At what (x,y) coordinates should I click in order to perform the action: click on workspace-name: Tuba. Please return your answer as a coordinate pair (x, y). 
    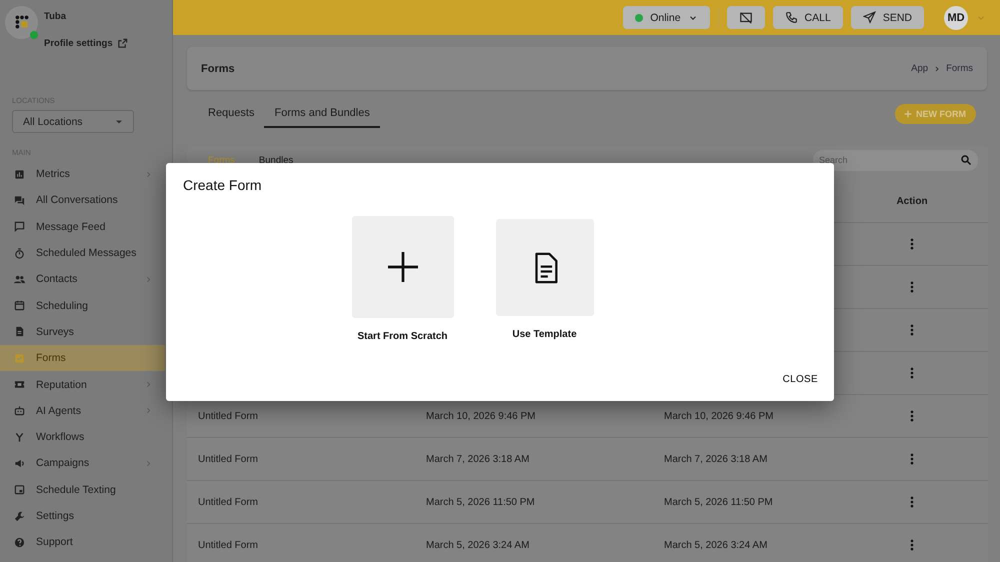
    Looking at the image, I should click on (56, 16).